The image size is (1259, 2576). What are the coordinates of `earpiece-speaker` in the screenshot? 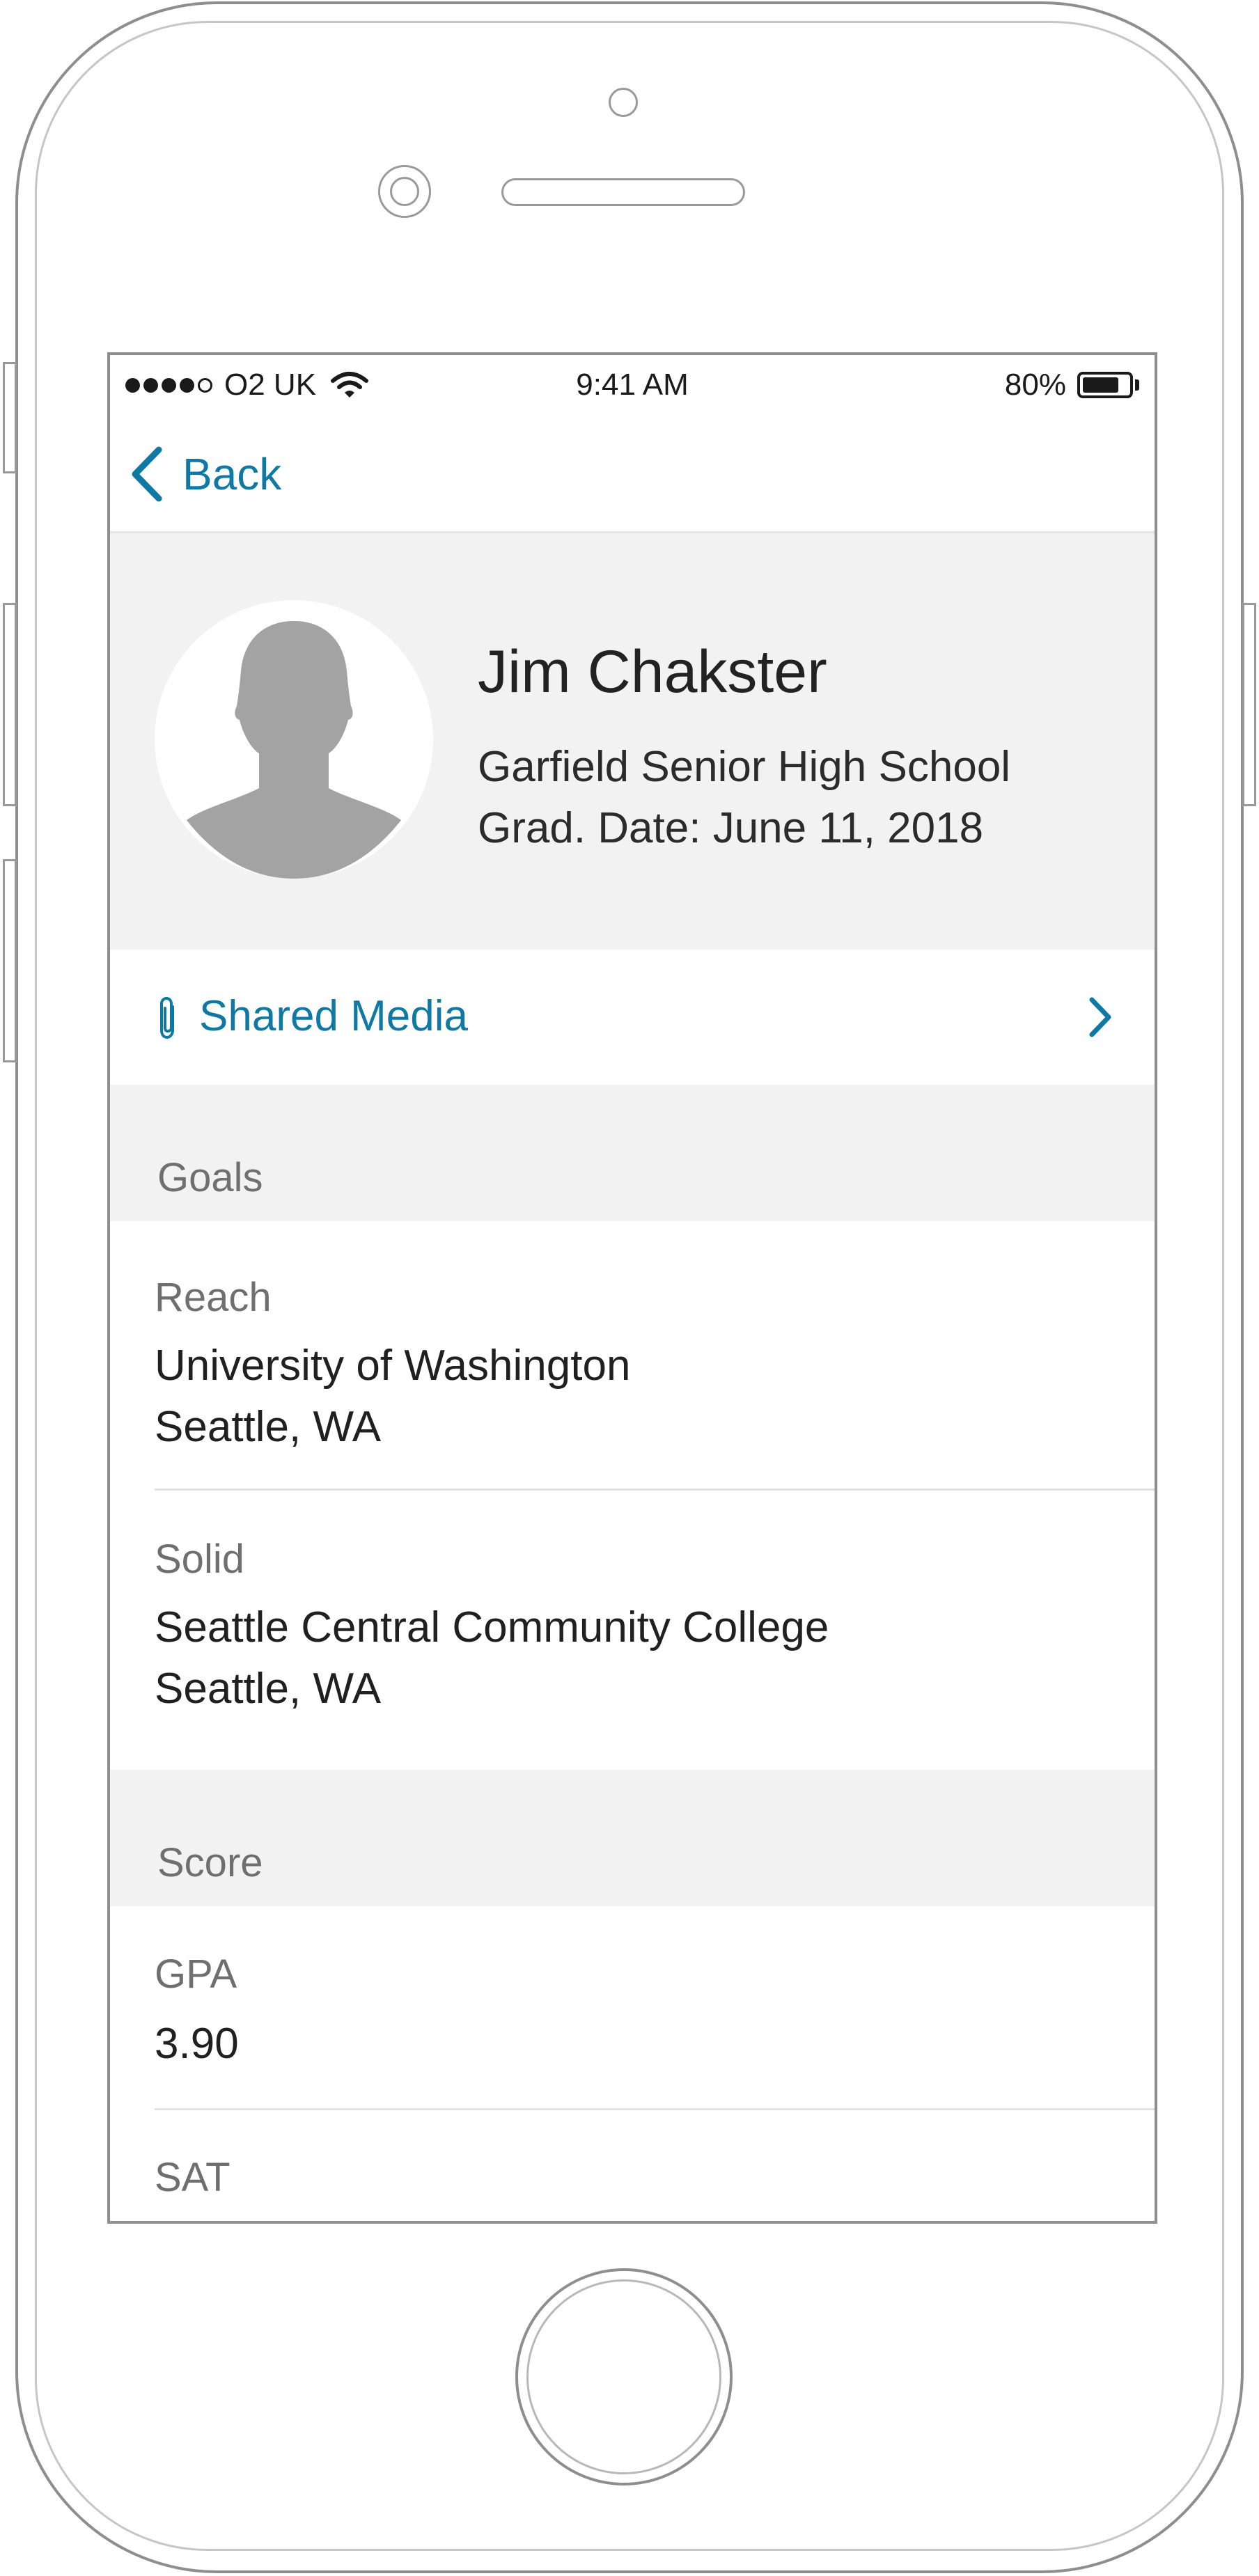 It's located at (623, 192).